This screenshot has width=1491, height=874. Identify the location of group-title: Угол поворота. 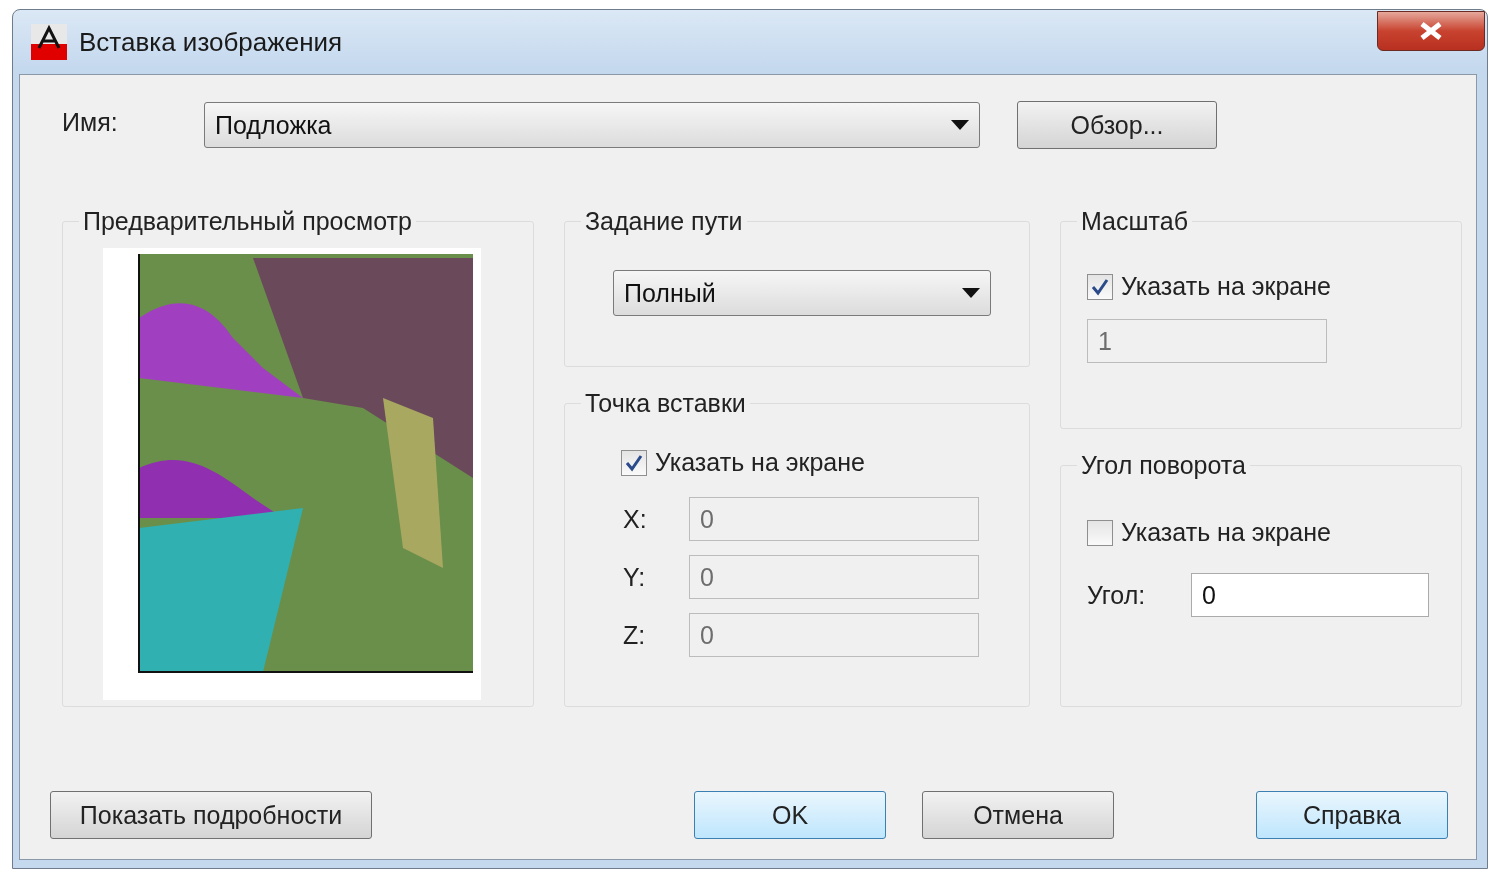
(1163, 465).